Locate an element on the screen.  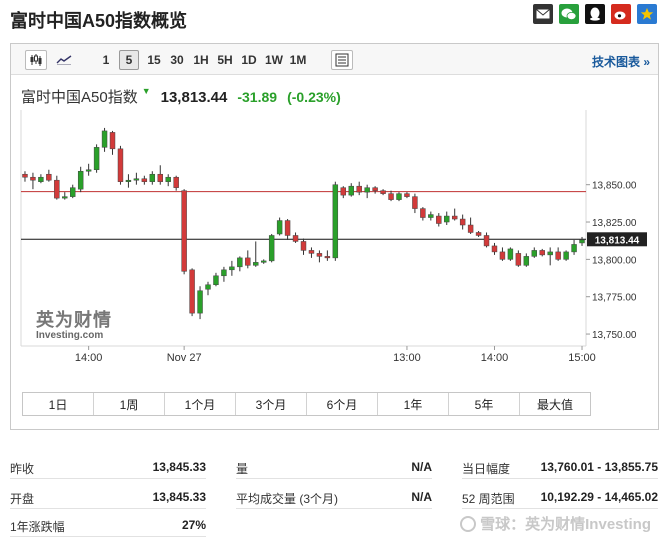
page-title: 富时中国A50指数概览 is located at coordinates (99, 21).